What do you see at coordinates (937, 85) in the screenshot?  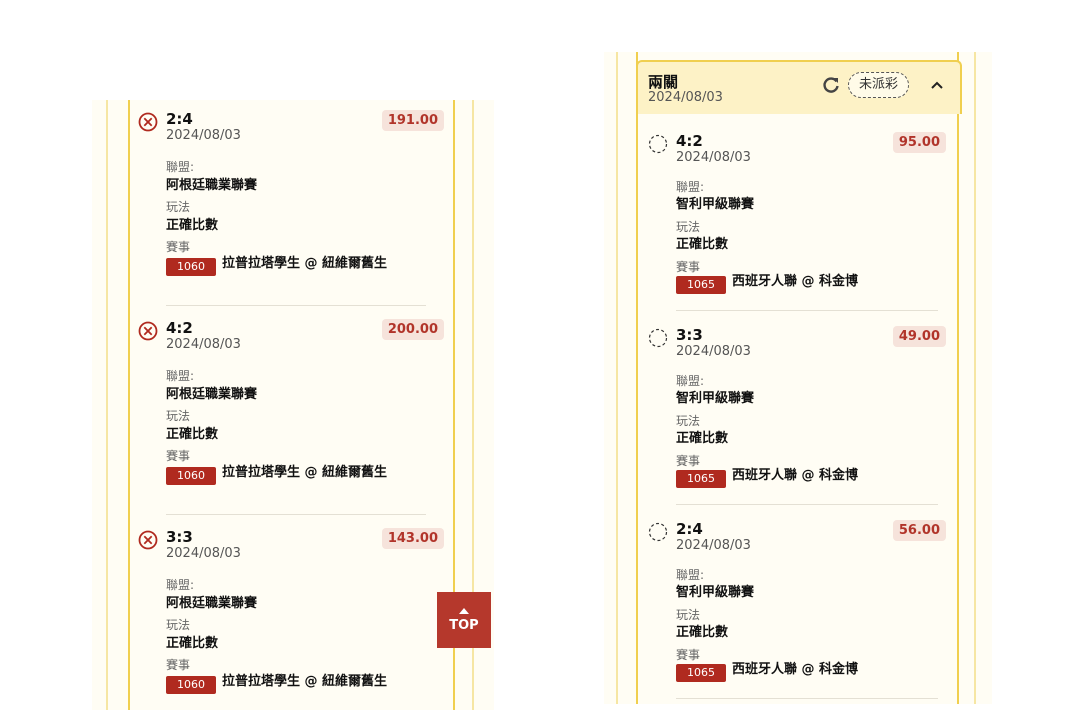 I see `chevron-up-icon` at bounding box center [937, 85].